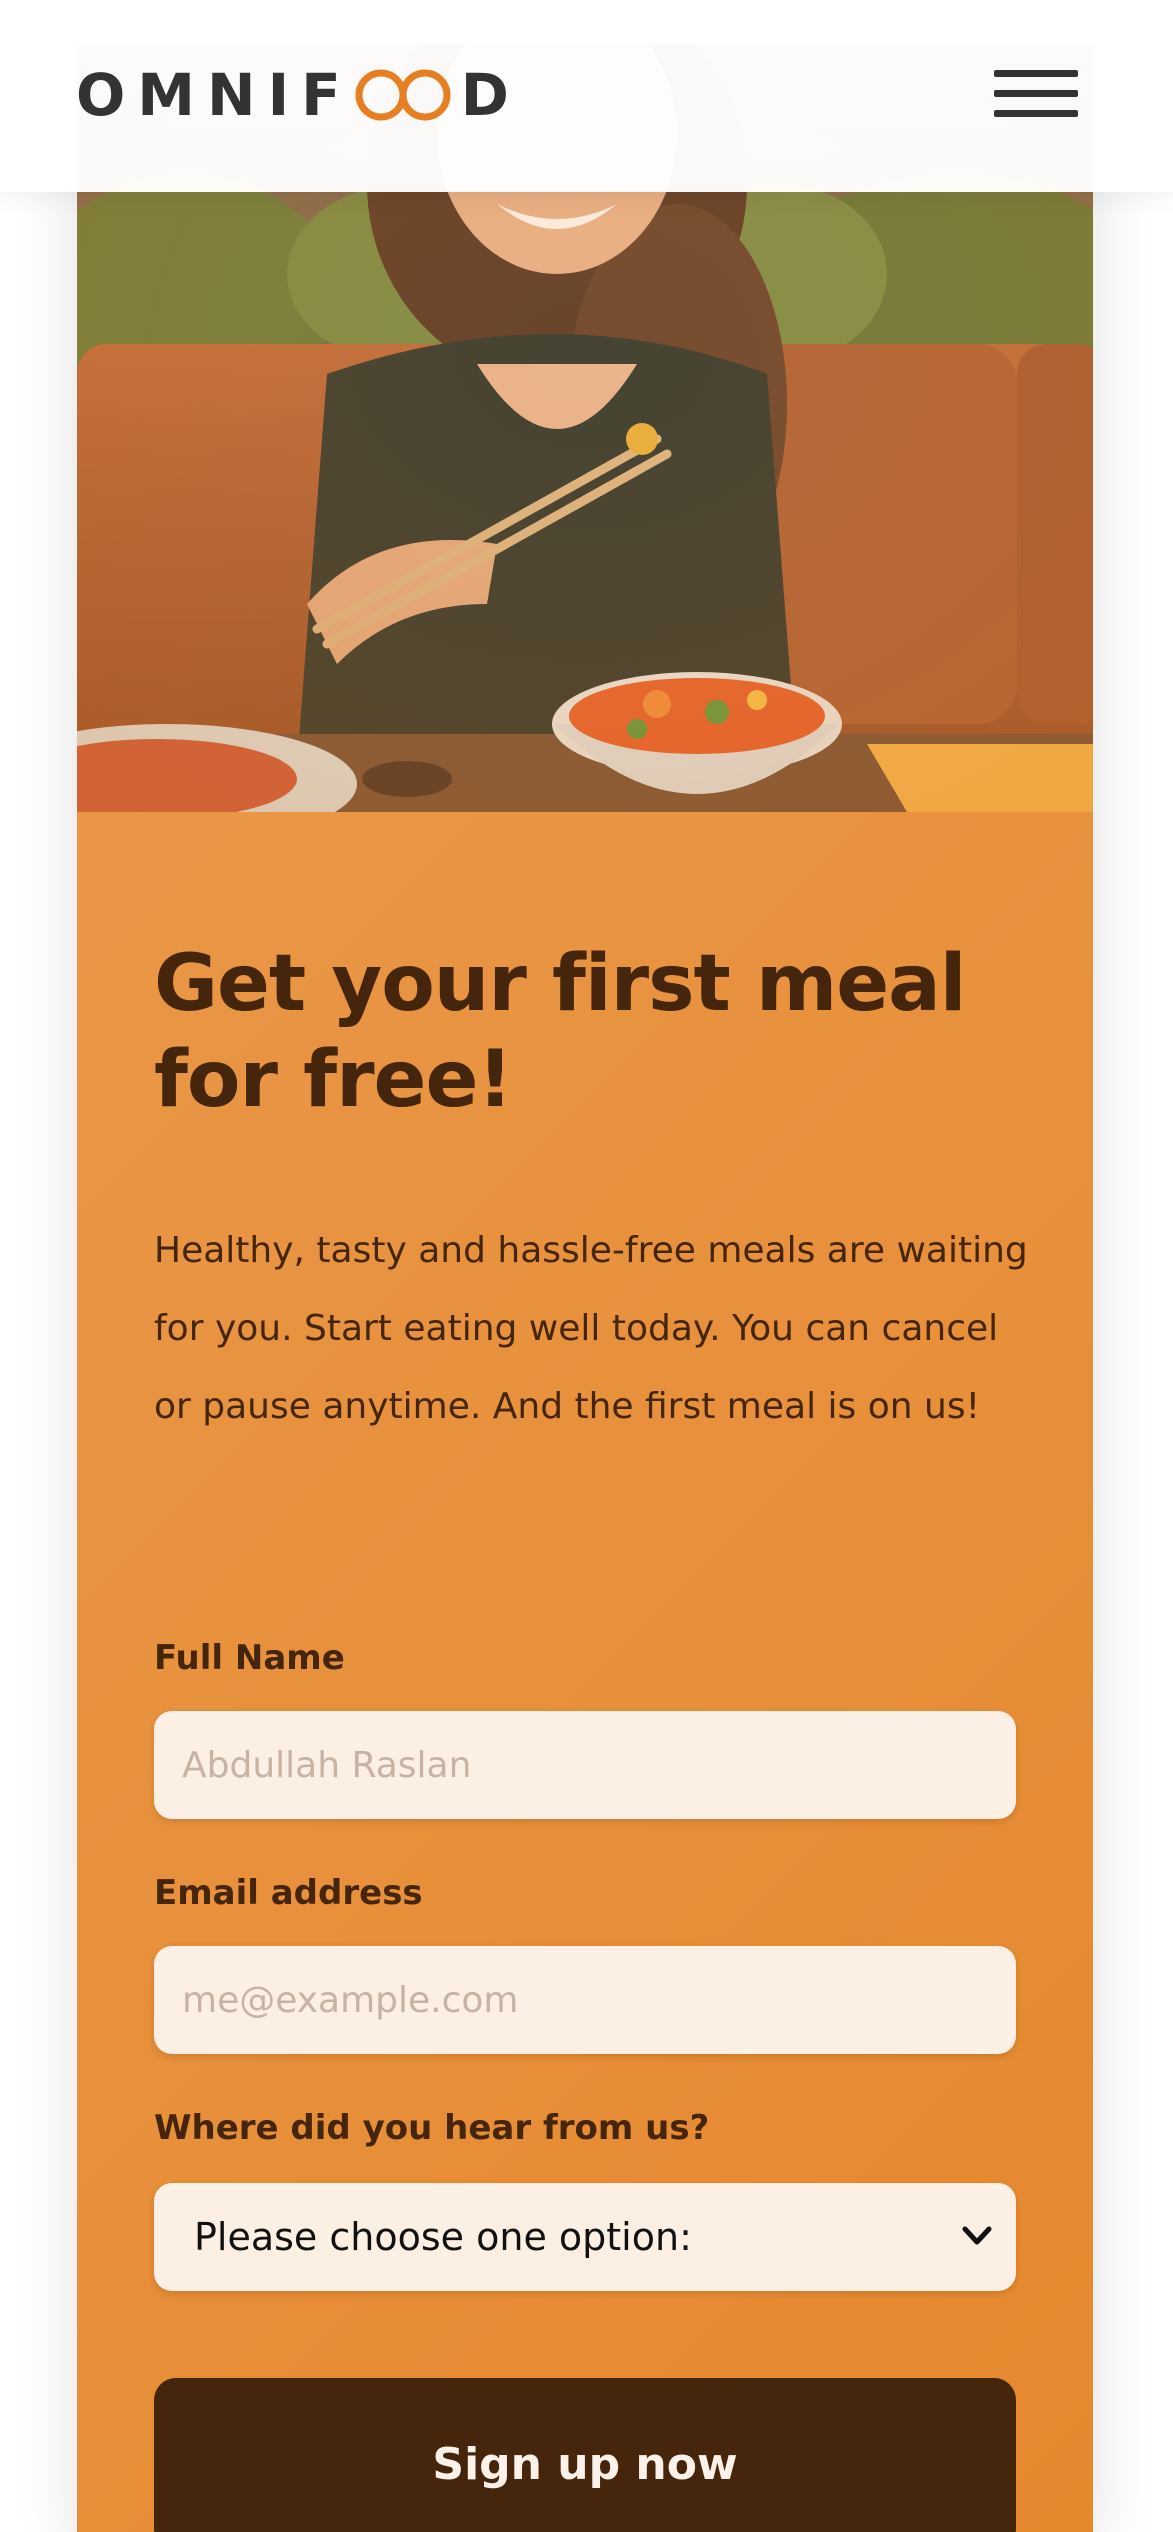 The image size is (1173, 2532). I want to click on email-input, so click(585, 2000).